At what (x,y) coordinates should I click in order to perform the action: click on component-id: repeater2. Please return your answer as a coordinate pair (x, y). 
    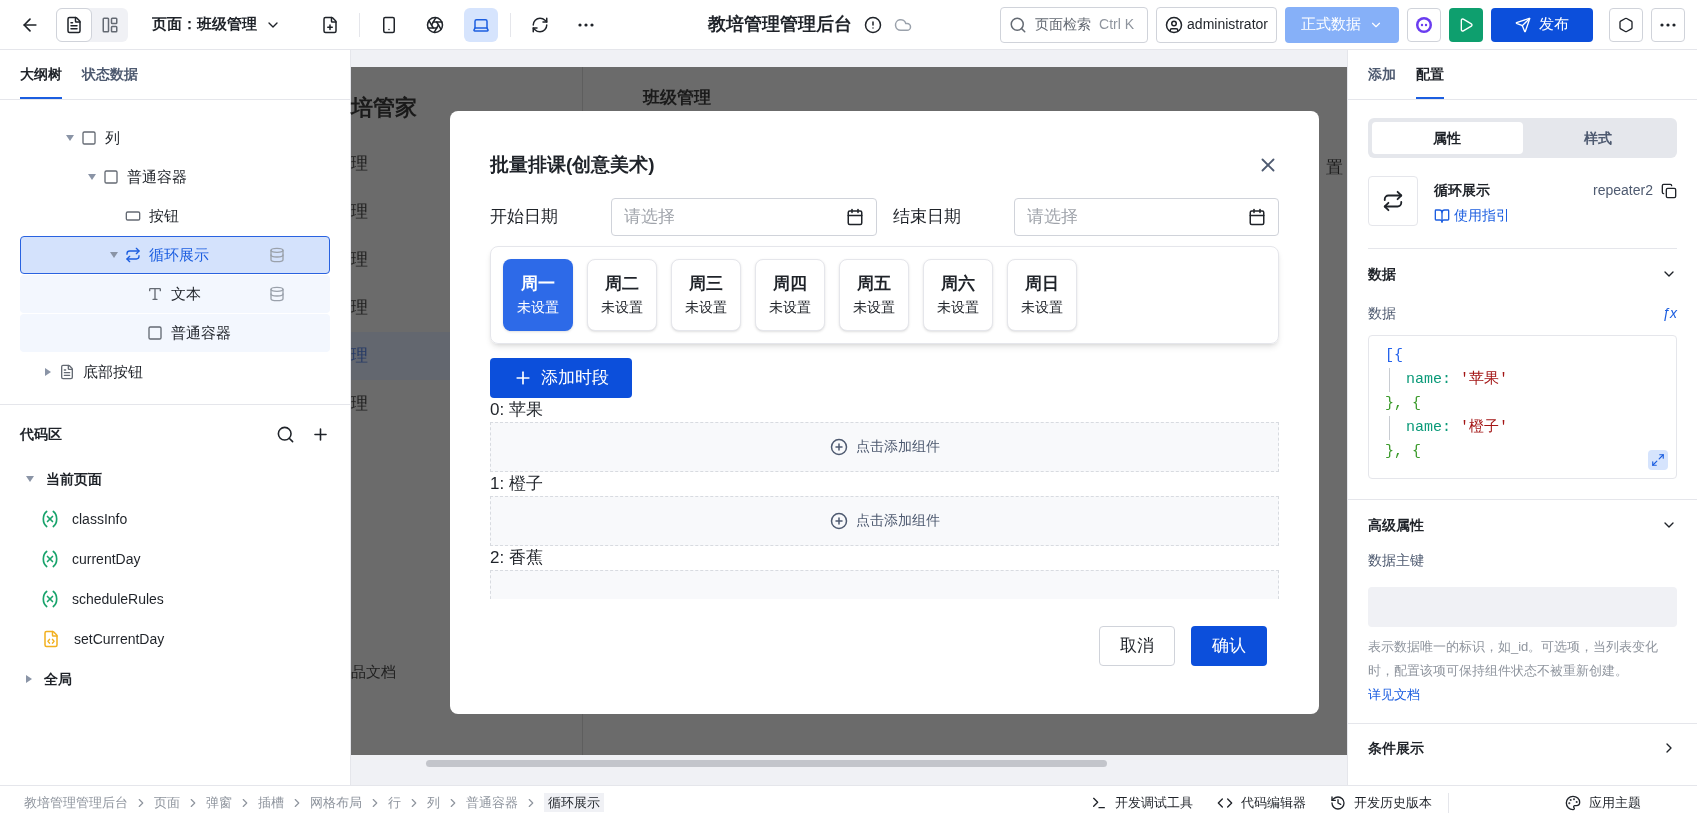
    Looking at the image, I should click on (1623, 190).